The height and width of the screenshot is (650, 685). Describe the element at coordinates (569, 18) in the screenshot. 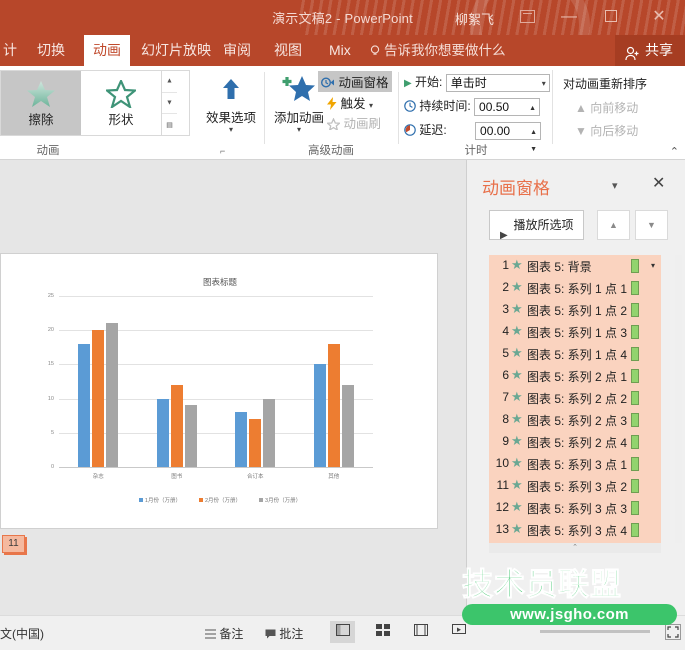

I see `minimize-icon: —` at that location.